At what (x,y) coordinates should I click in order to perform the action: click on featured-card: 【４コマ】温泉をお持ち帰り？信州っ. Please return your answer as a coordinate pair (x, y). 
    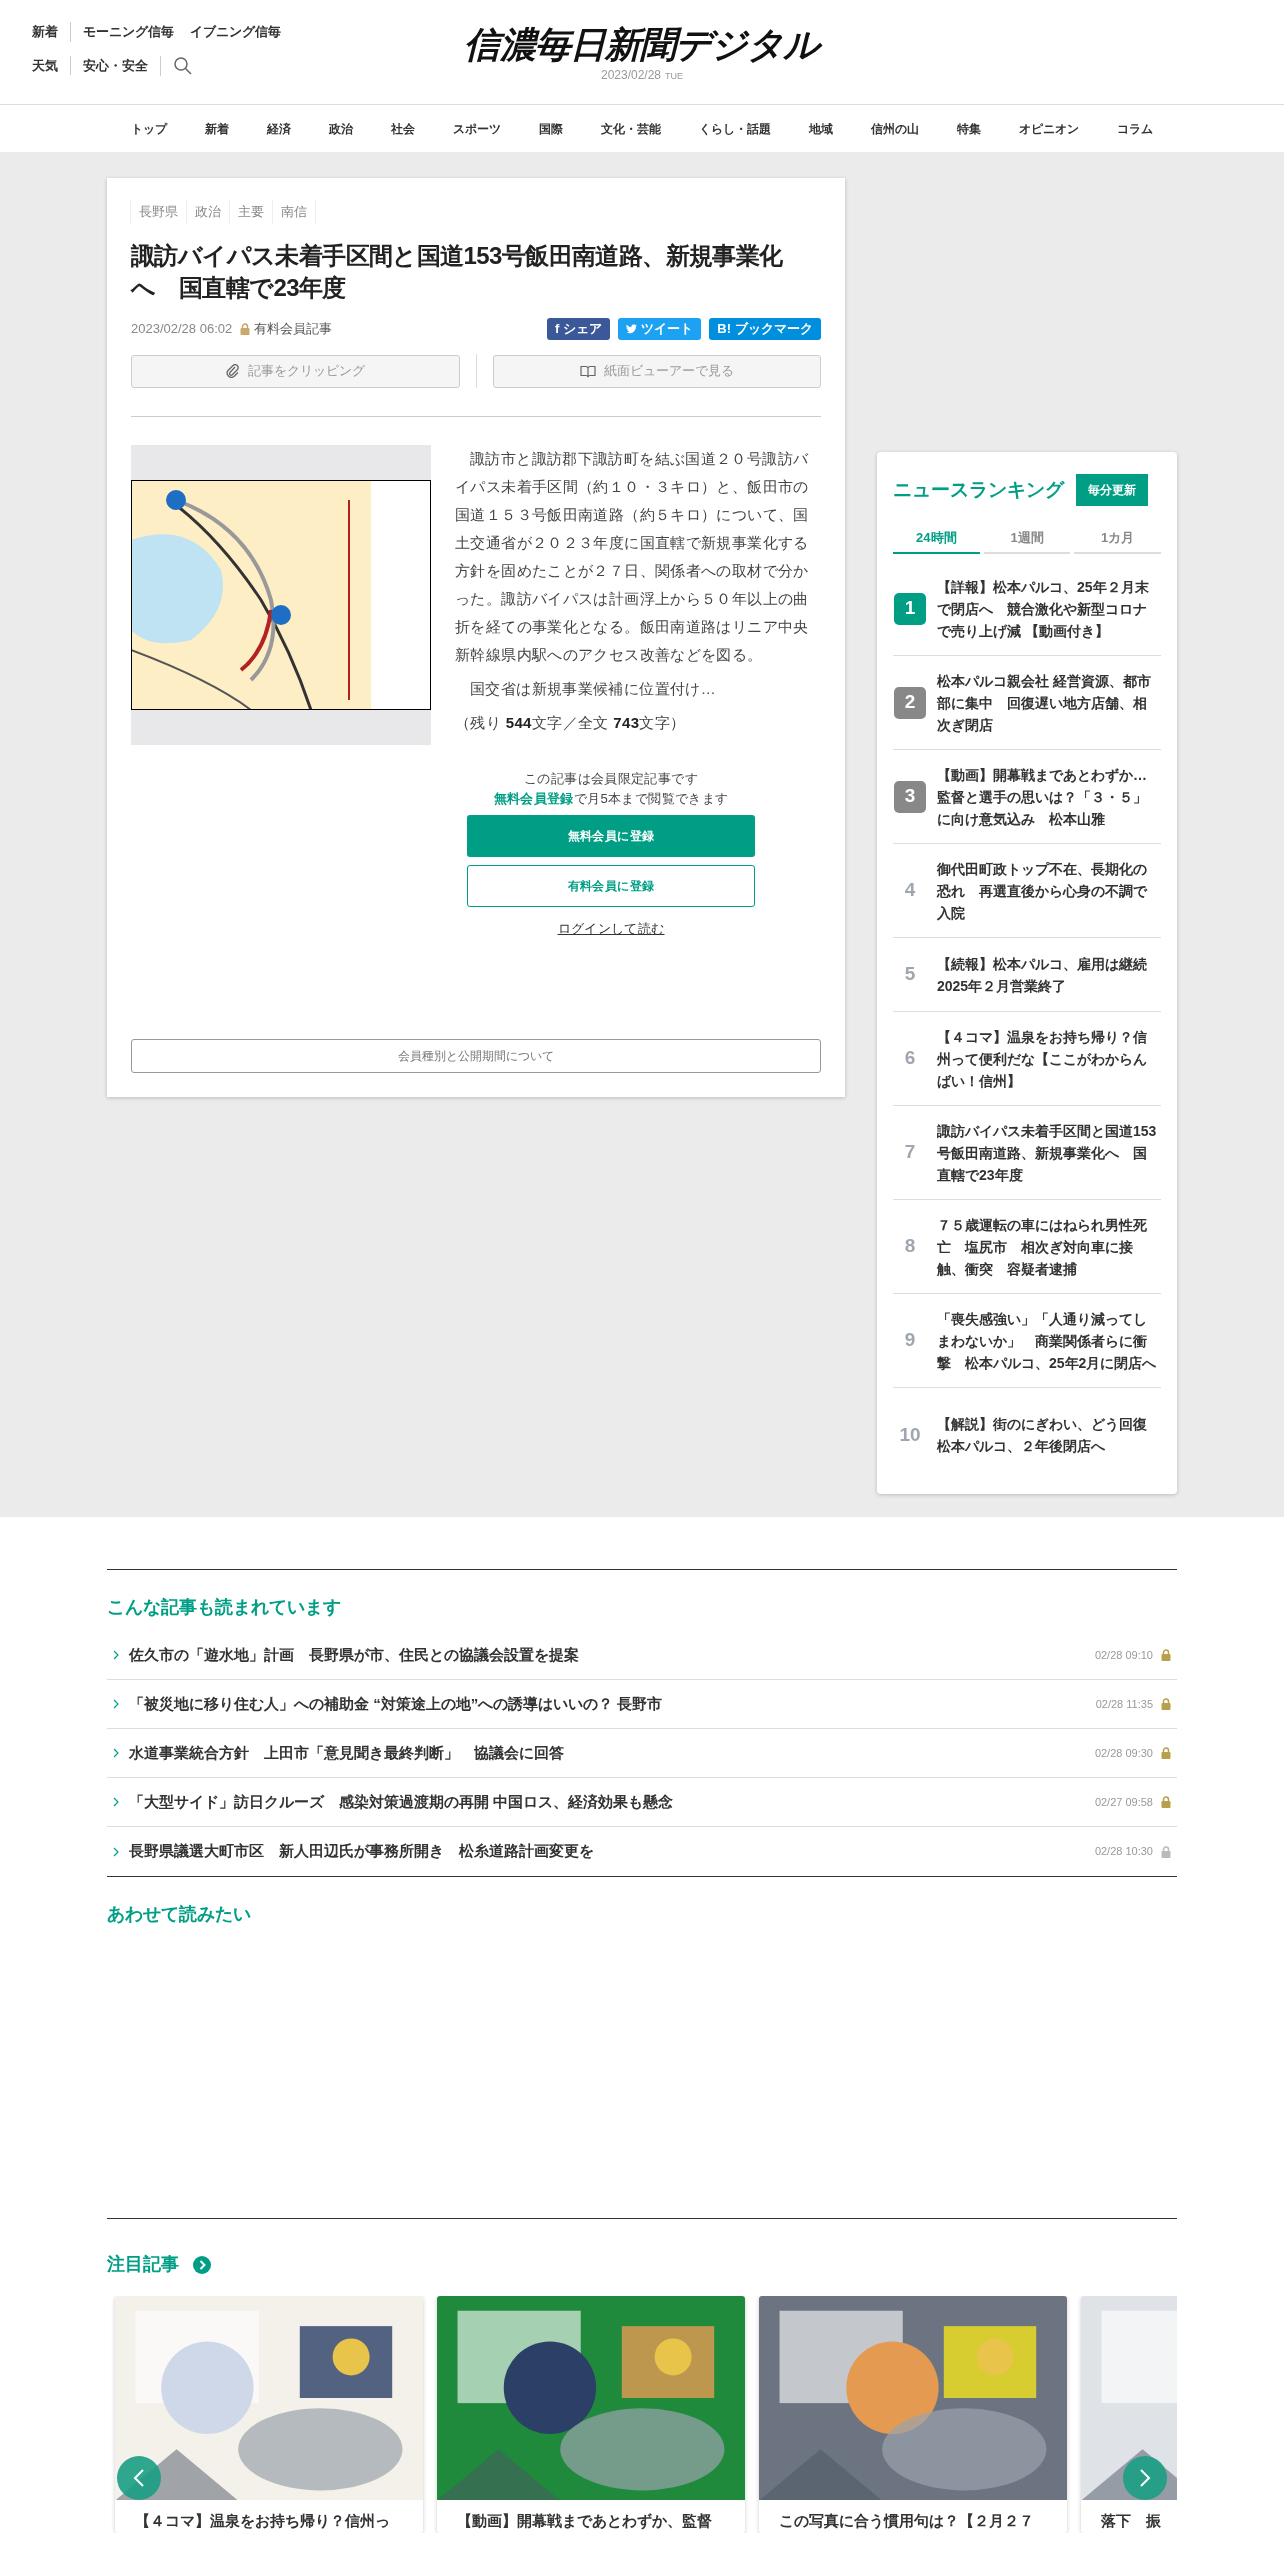
    Looking at the image, I should click on (269, 2414).